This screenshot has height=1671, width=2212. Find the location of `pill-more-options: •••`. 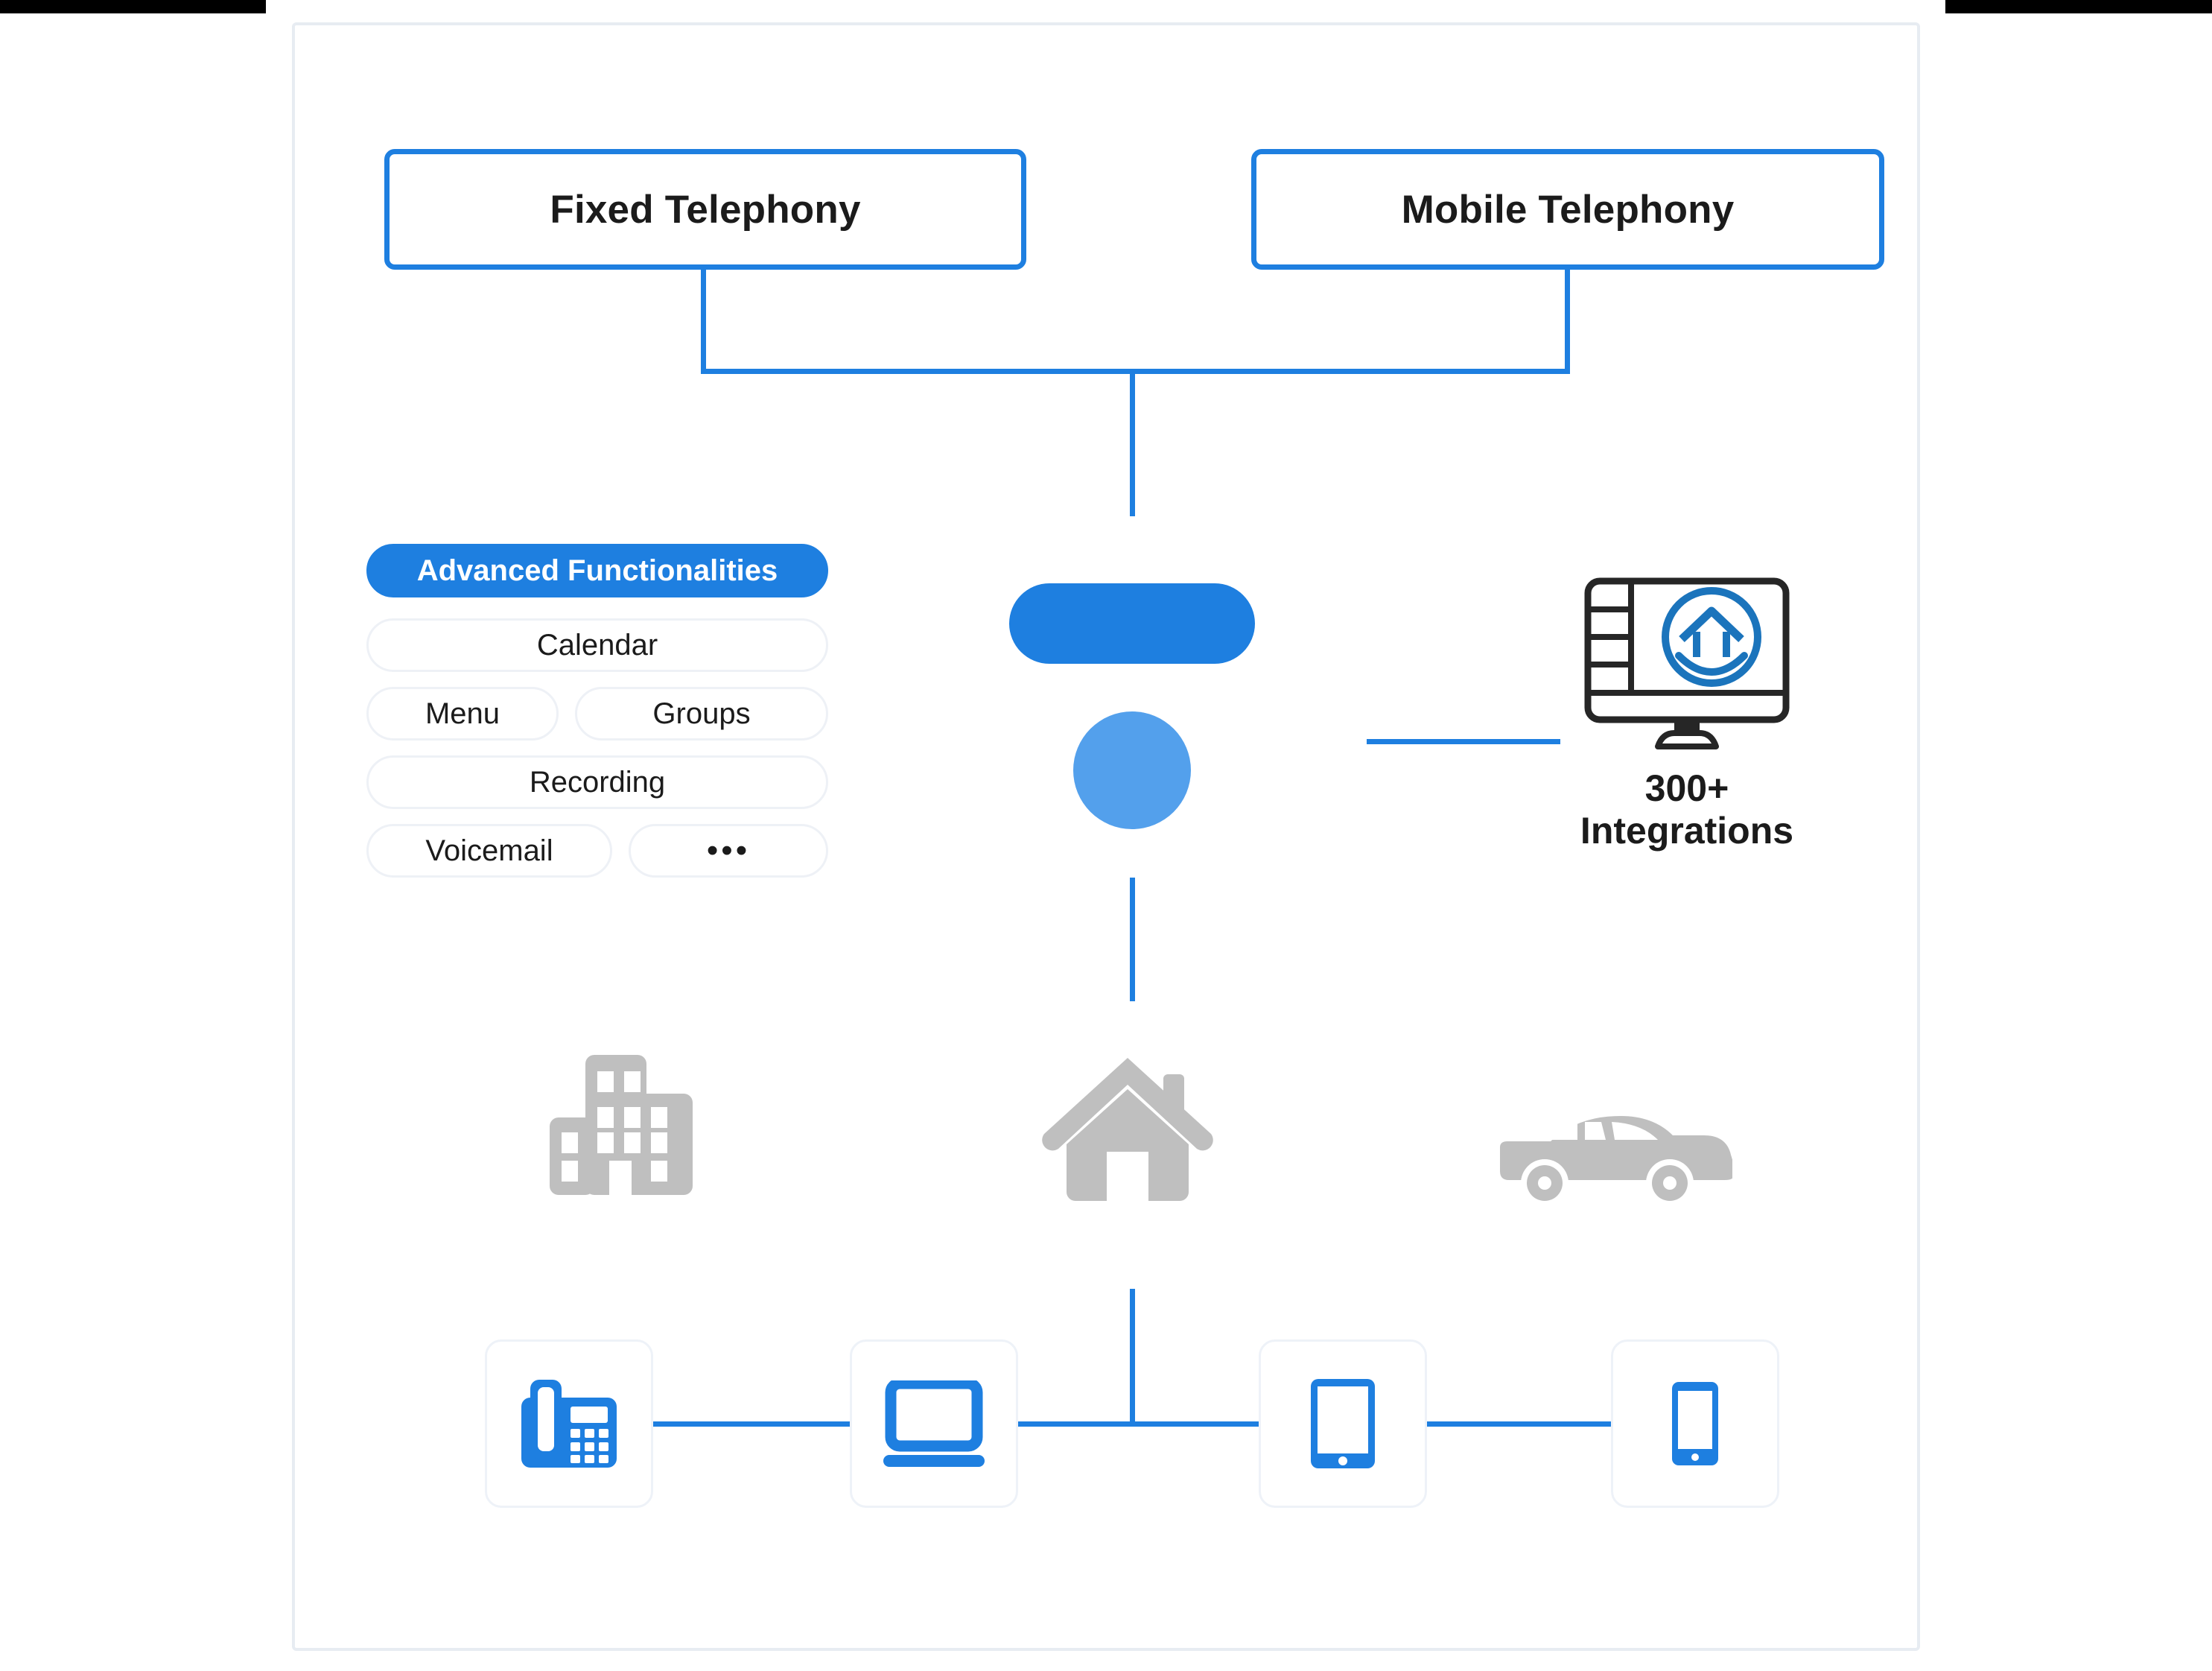

pill-more-options: ••• is located at coordinates (728, 851).